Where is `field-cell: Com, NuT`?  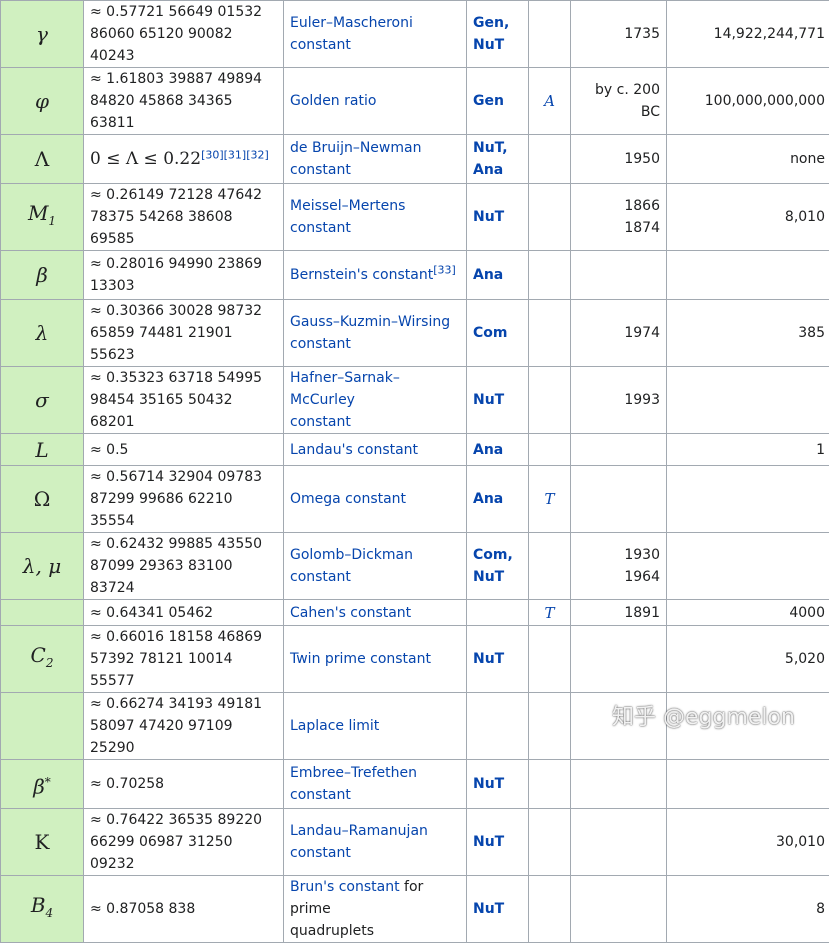 field-cell: Com, NuT is located at coordinates (498, 566).